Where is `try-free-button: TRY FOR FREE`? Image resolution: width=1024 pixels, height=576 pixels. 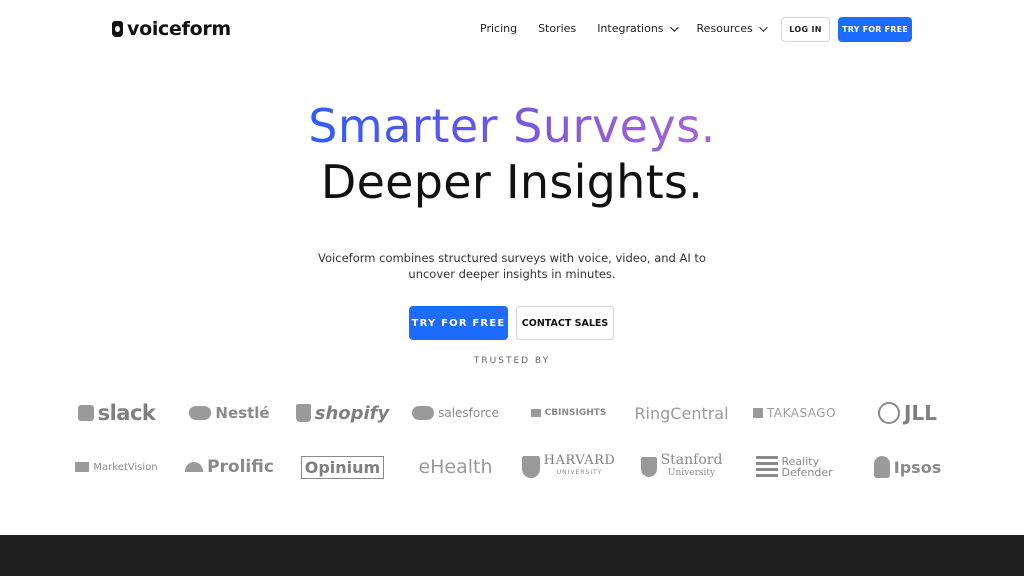
try-free-button: TRY FOR FREE is located at coordinates (458, 323).